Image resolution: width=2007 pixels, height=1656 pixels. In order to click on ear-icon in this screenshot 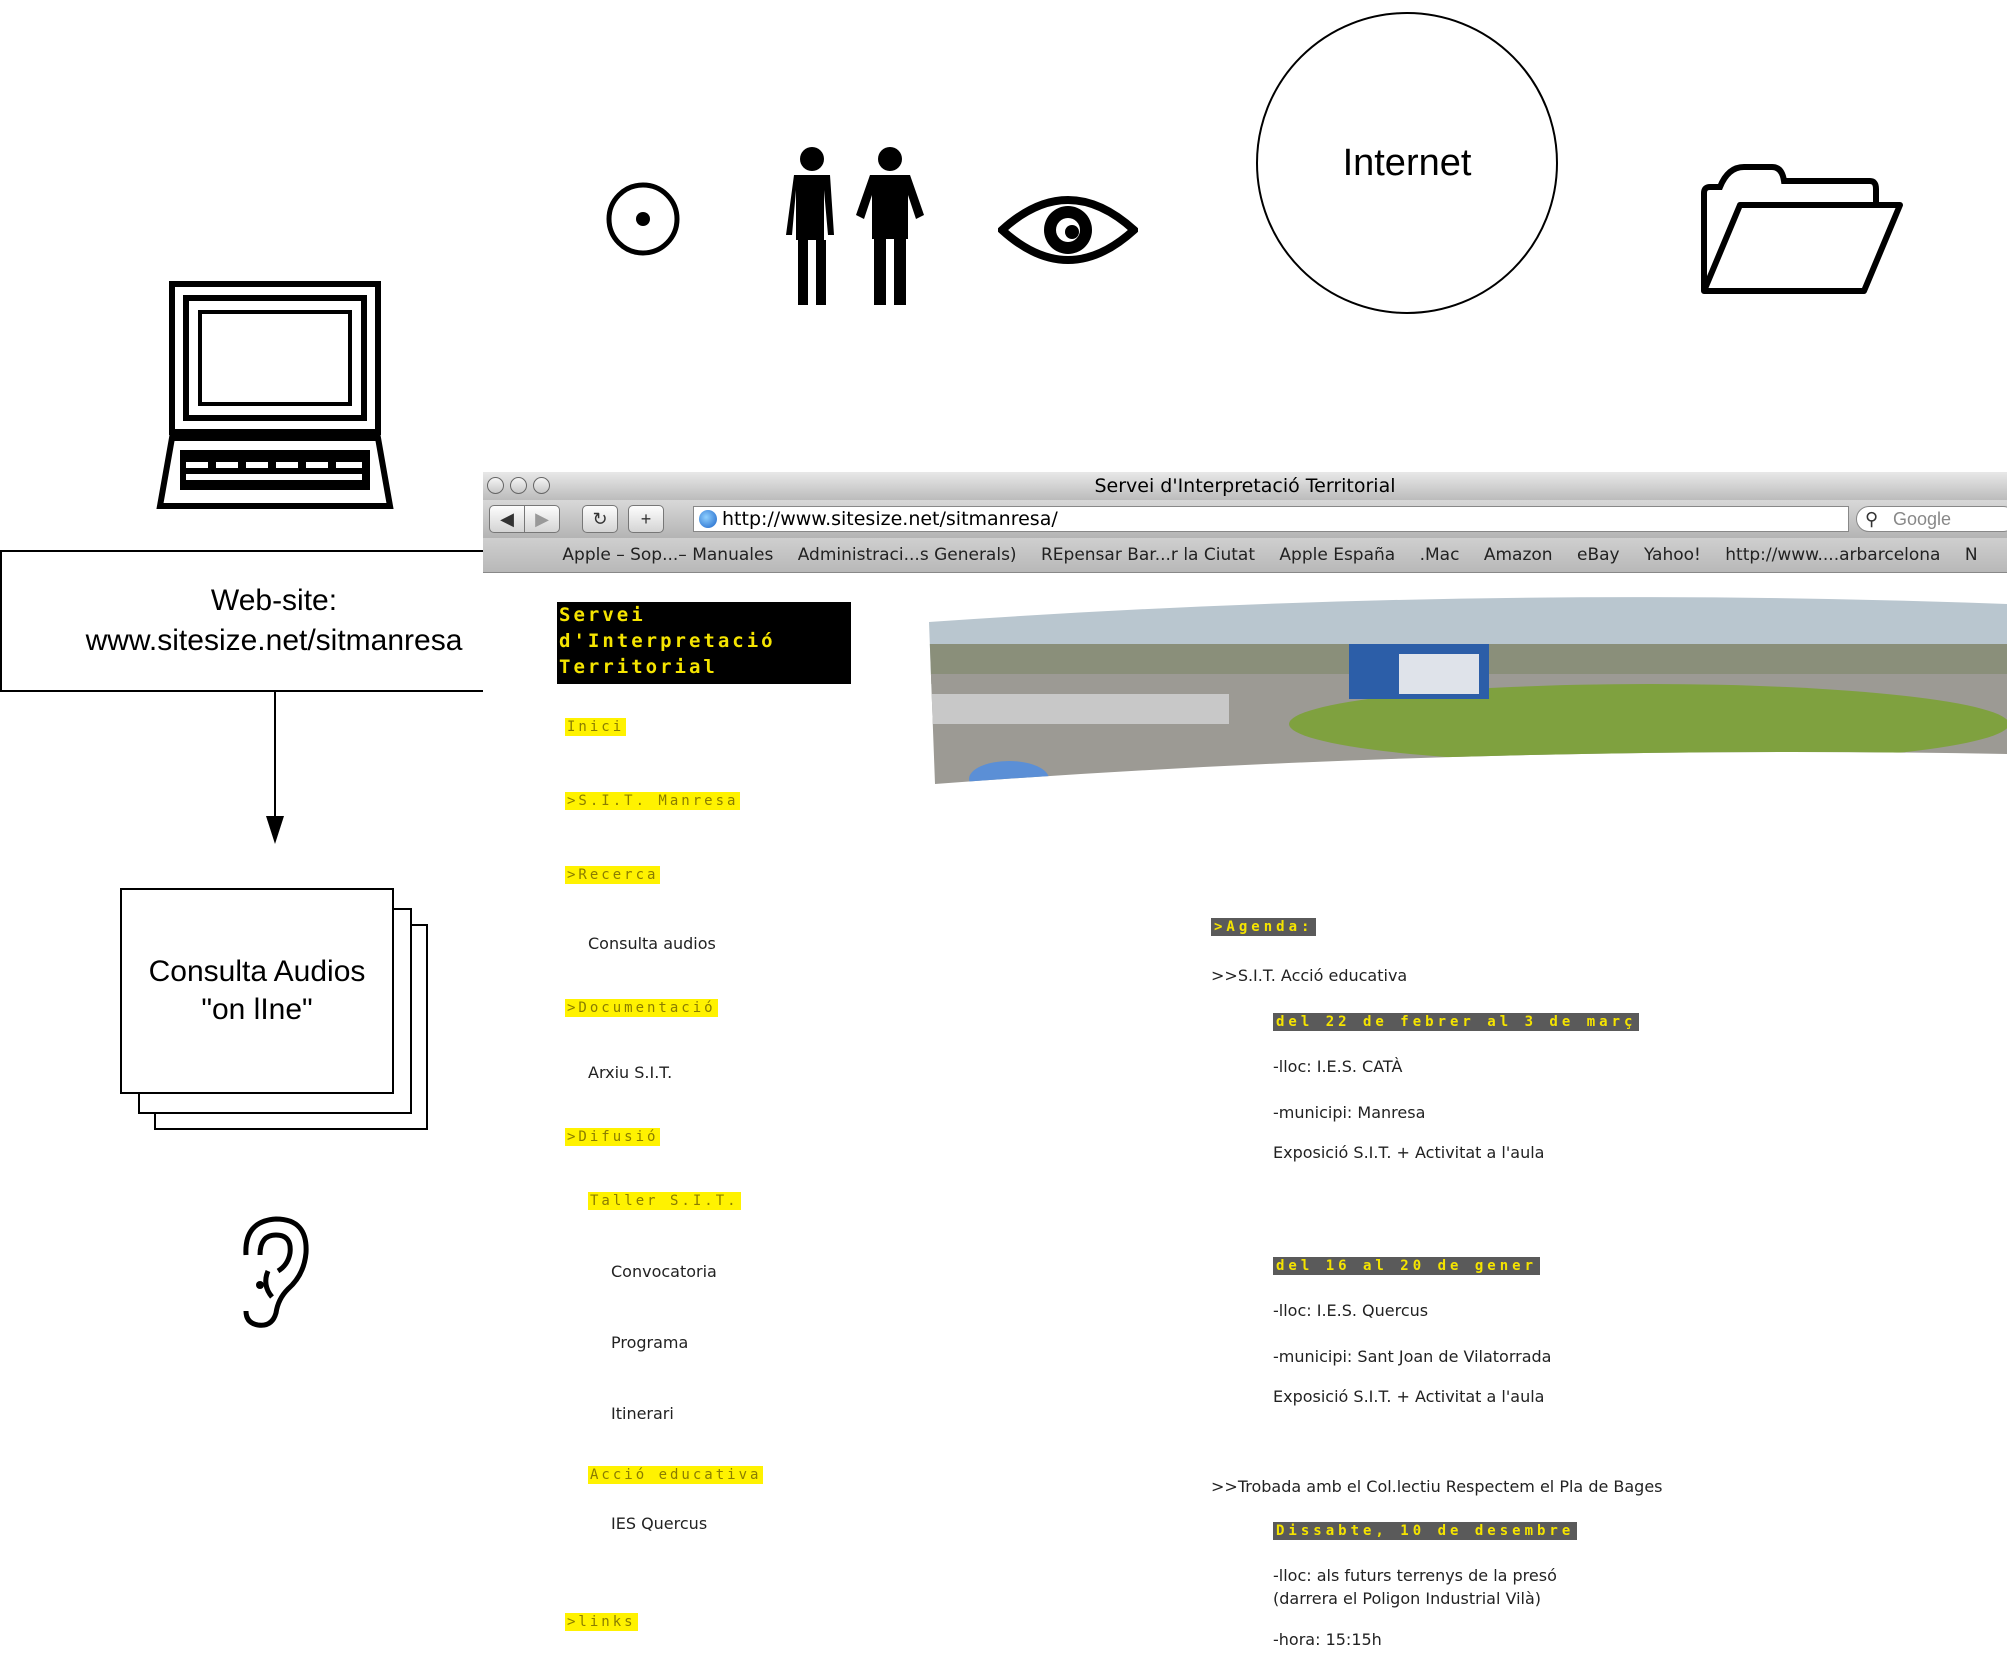, I will do `click(276, 1272)`.